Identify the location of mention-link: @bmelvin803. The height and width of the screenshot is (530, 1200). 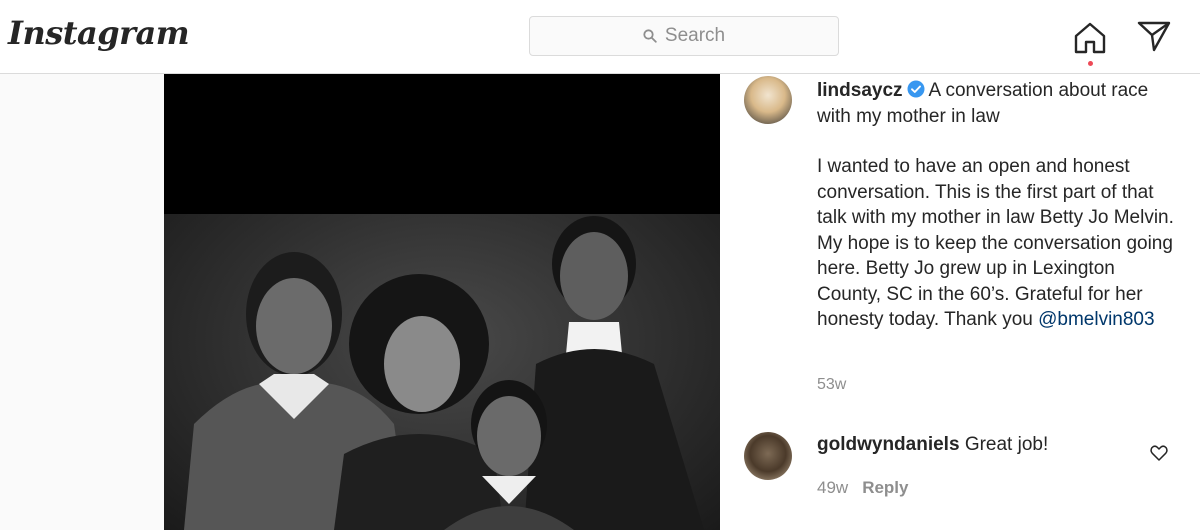
(1096, 319).